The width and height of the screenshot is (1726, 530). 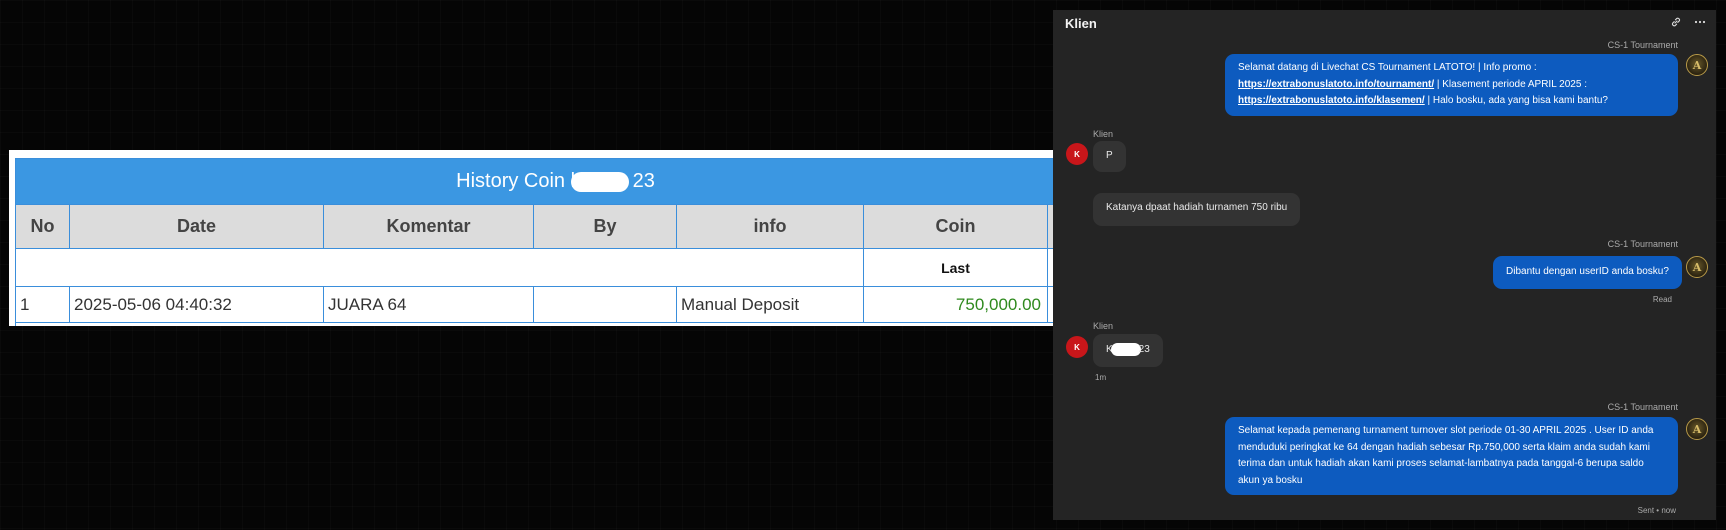 What do you see at coordinates (196, 226) in the screenshot?
I see `col-header-date: Date` at bounding box center [196, 226].